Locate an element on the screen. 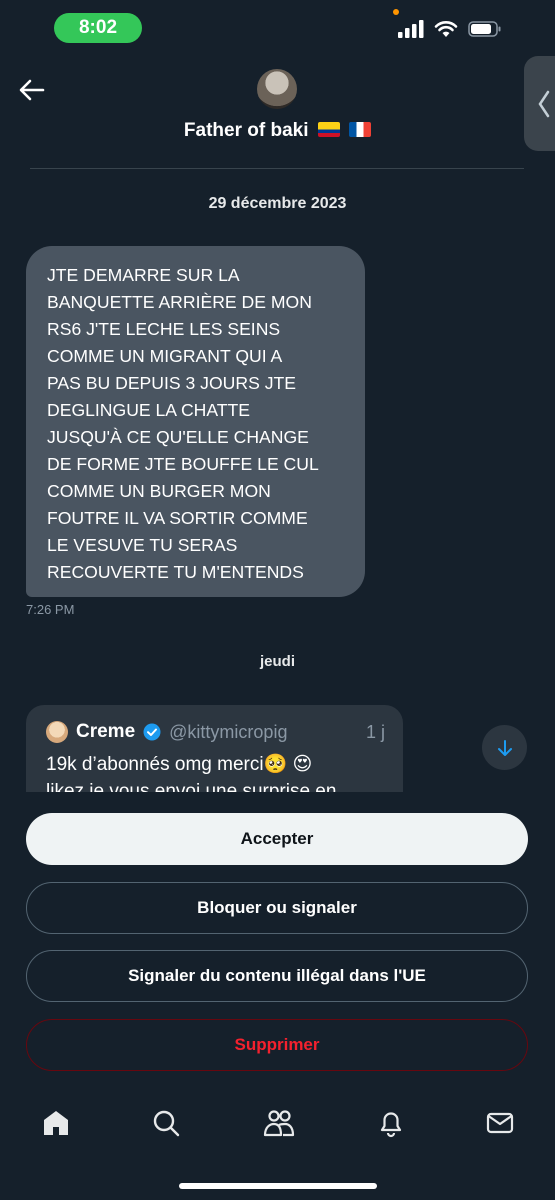 This screenshot has height=1200, width=555. status-icons is located at coordinates (450, 29).